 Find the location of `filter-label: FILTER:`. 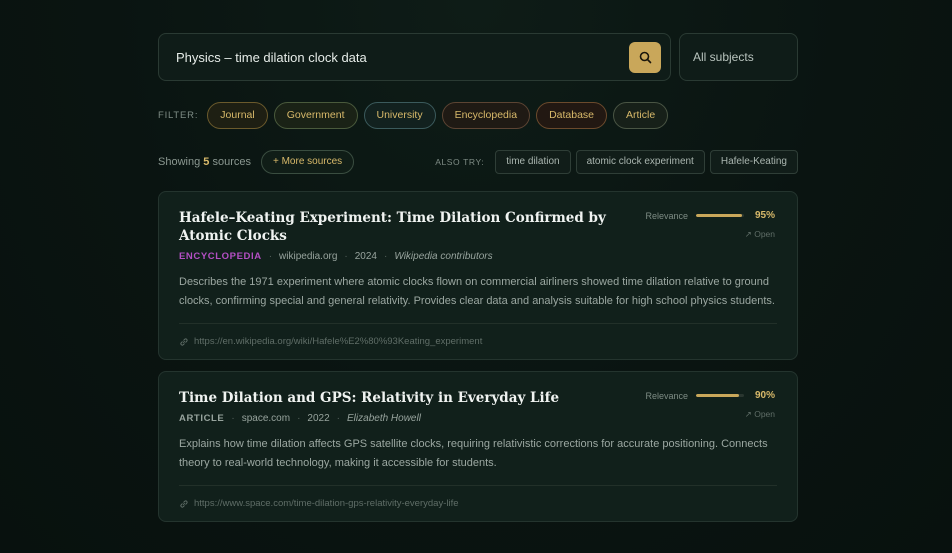

filter-label: FILTER: is located at coordinates (178, 115).